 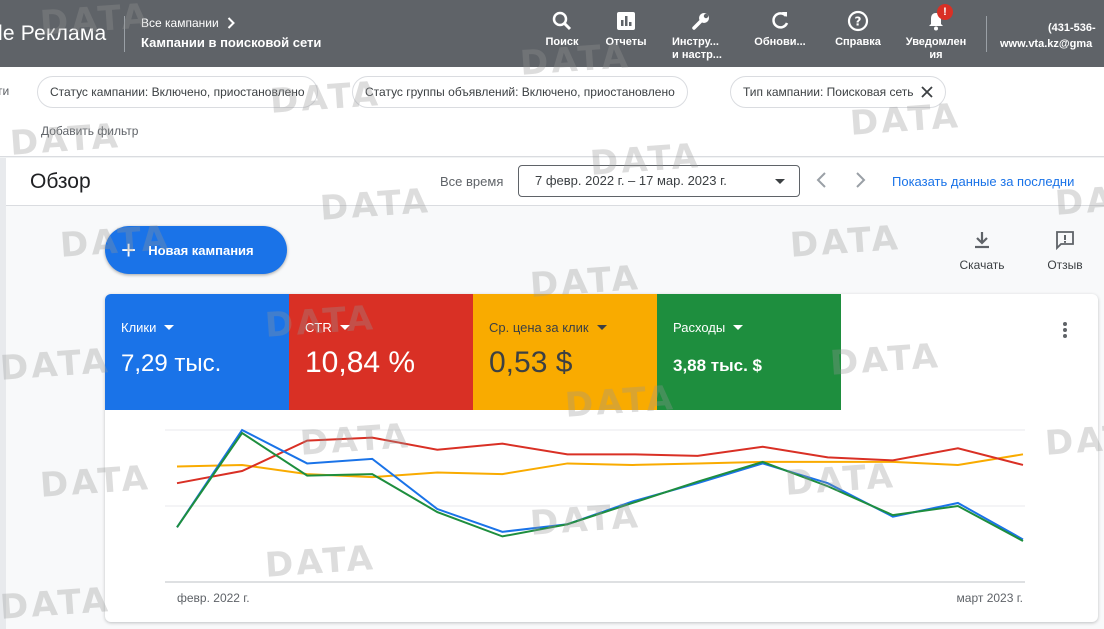 What do you see at coordinates (945, 12) in the screenshot?
I see `notification-badge: !` at bounding box center [945, 12].